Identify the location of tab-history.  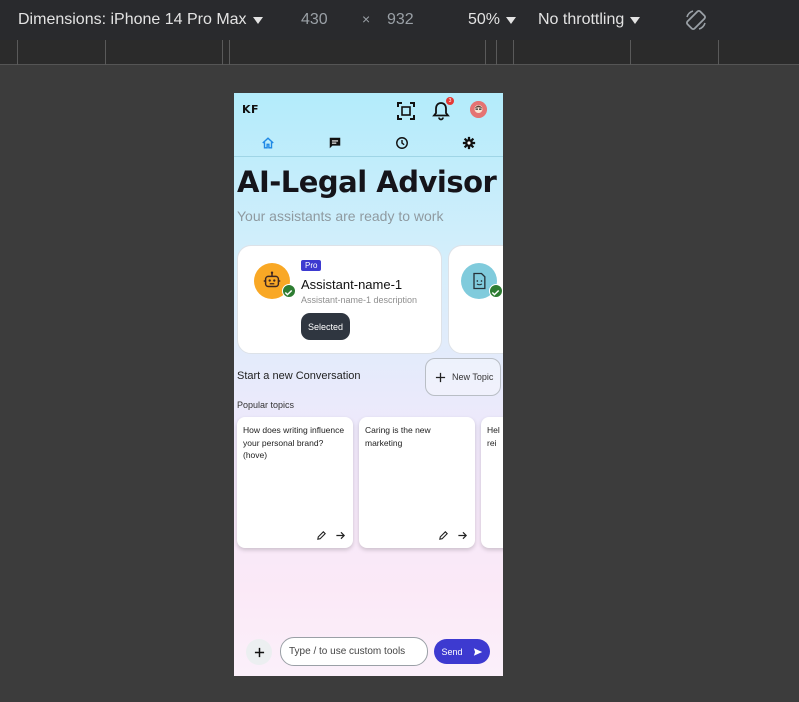
(402, 143).